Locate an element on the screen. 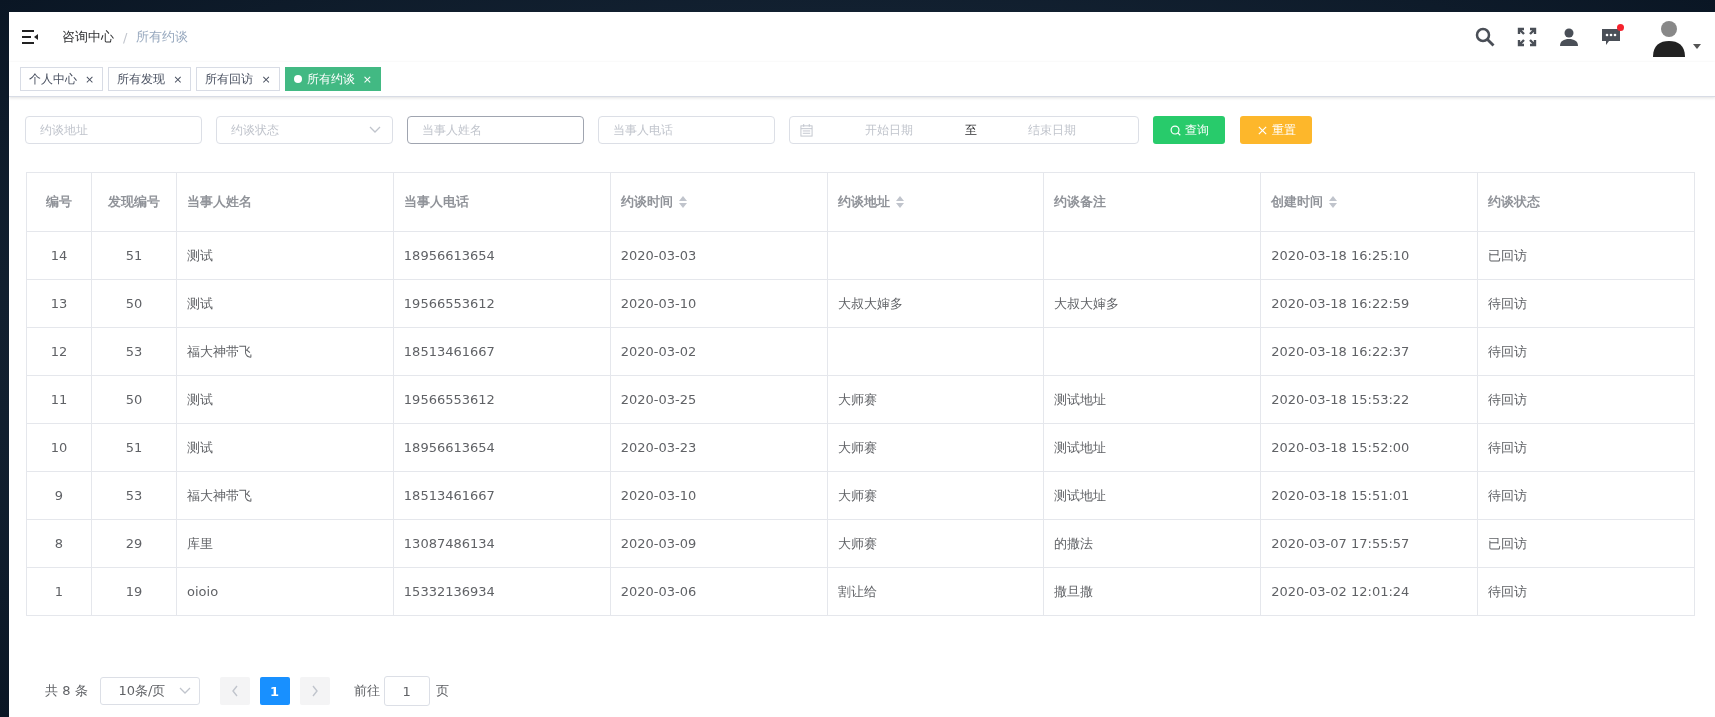  table-cell: 8 is located at coordinates (59, 543).